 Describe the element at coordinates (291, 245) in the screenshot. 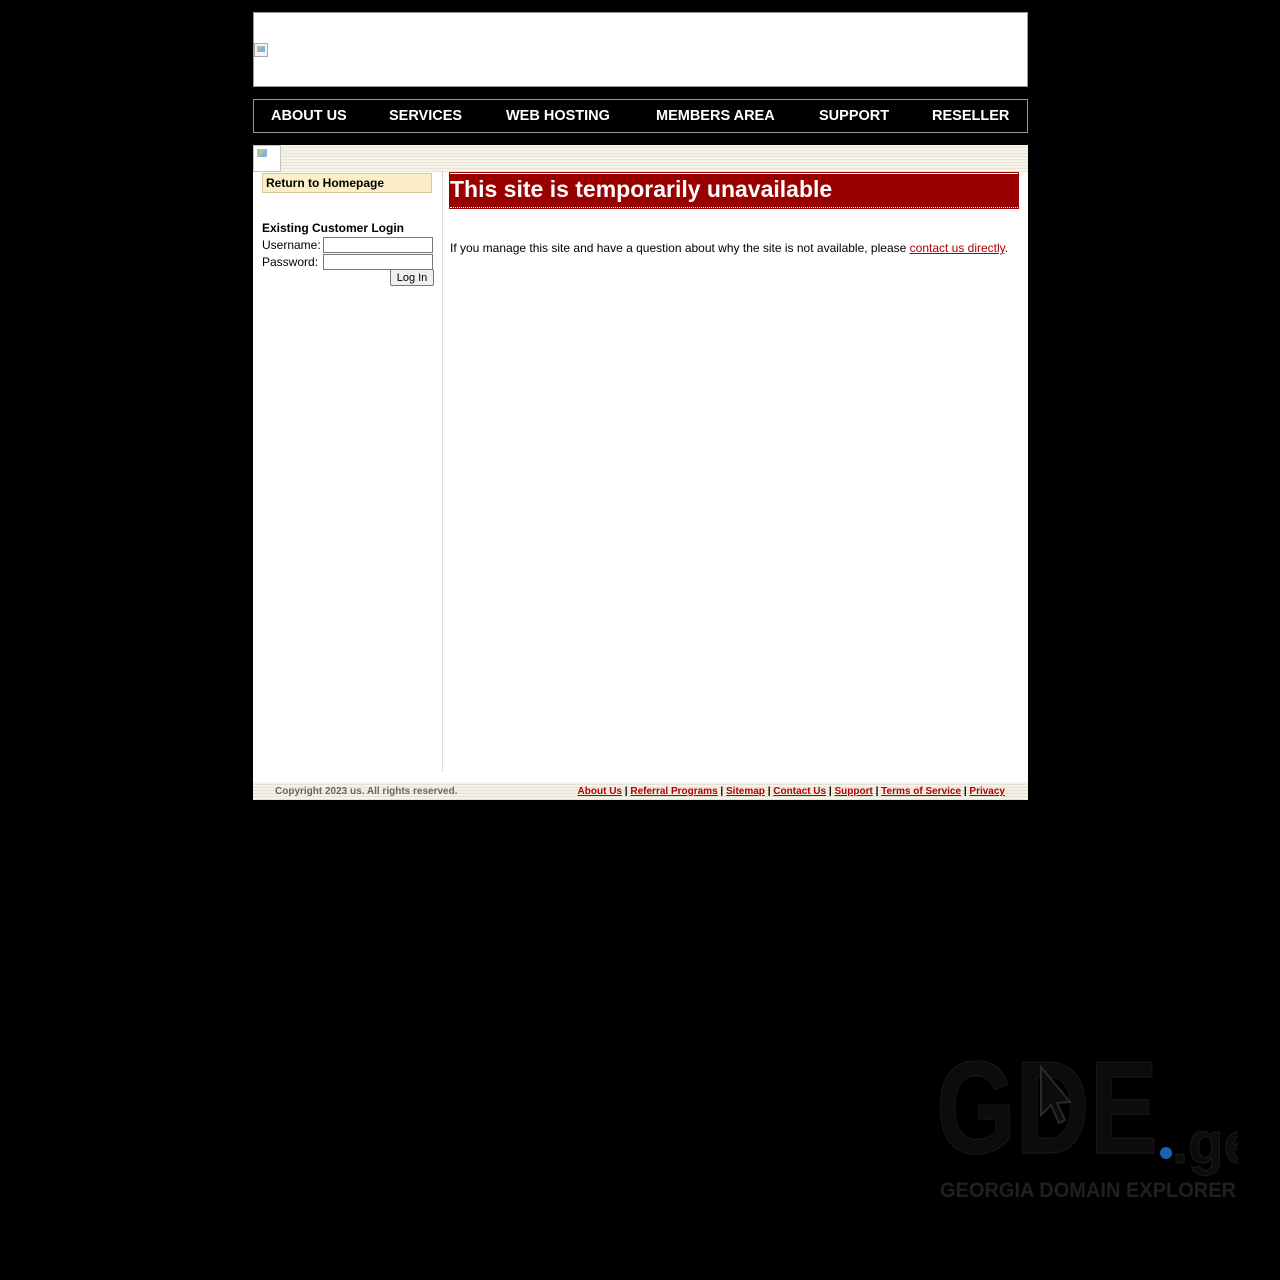

I see `username-label: Username:` at that location.